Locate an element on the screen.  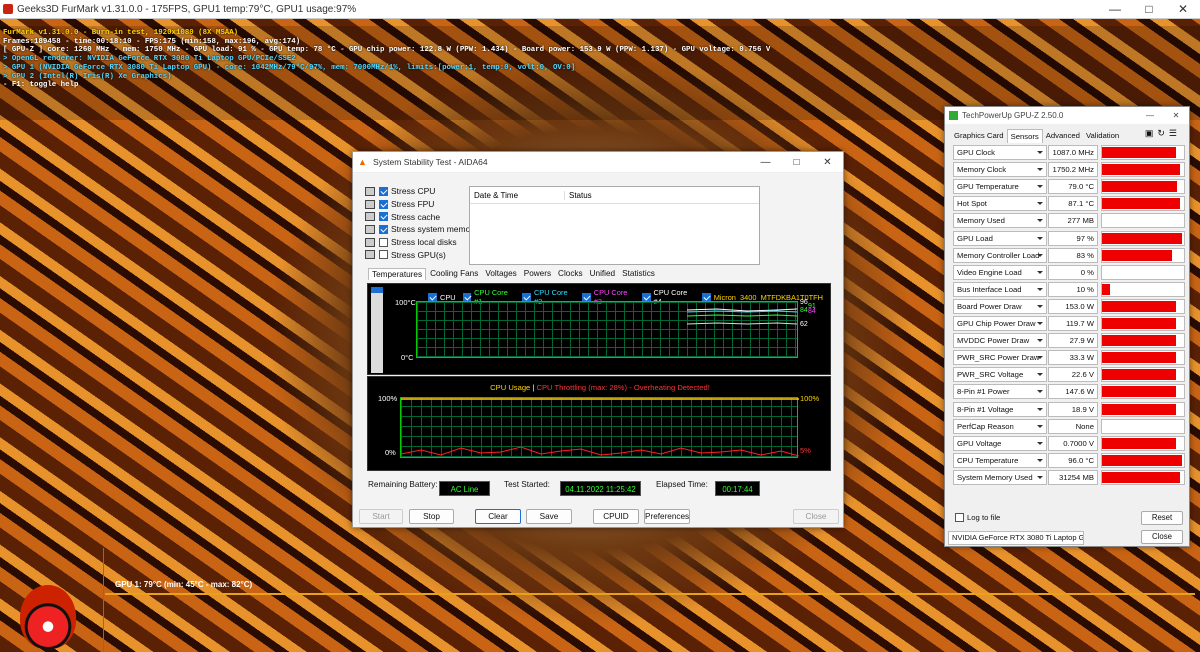
log-to-file-checkbox is located at coordinates (959, 517).